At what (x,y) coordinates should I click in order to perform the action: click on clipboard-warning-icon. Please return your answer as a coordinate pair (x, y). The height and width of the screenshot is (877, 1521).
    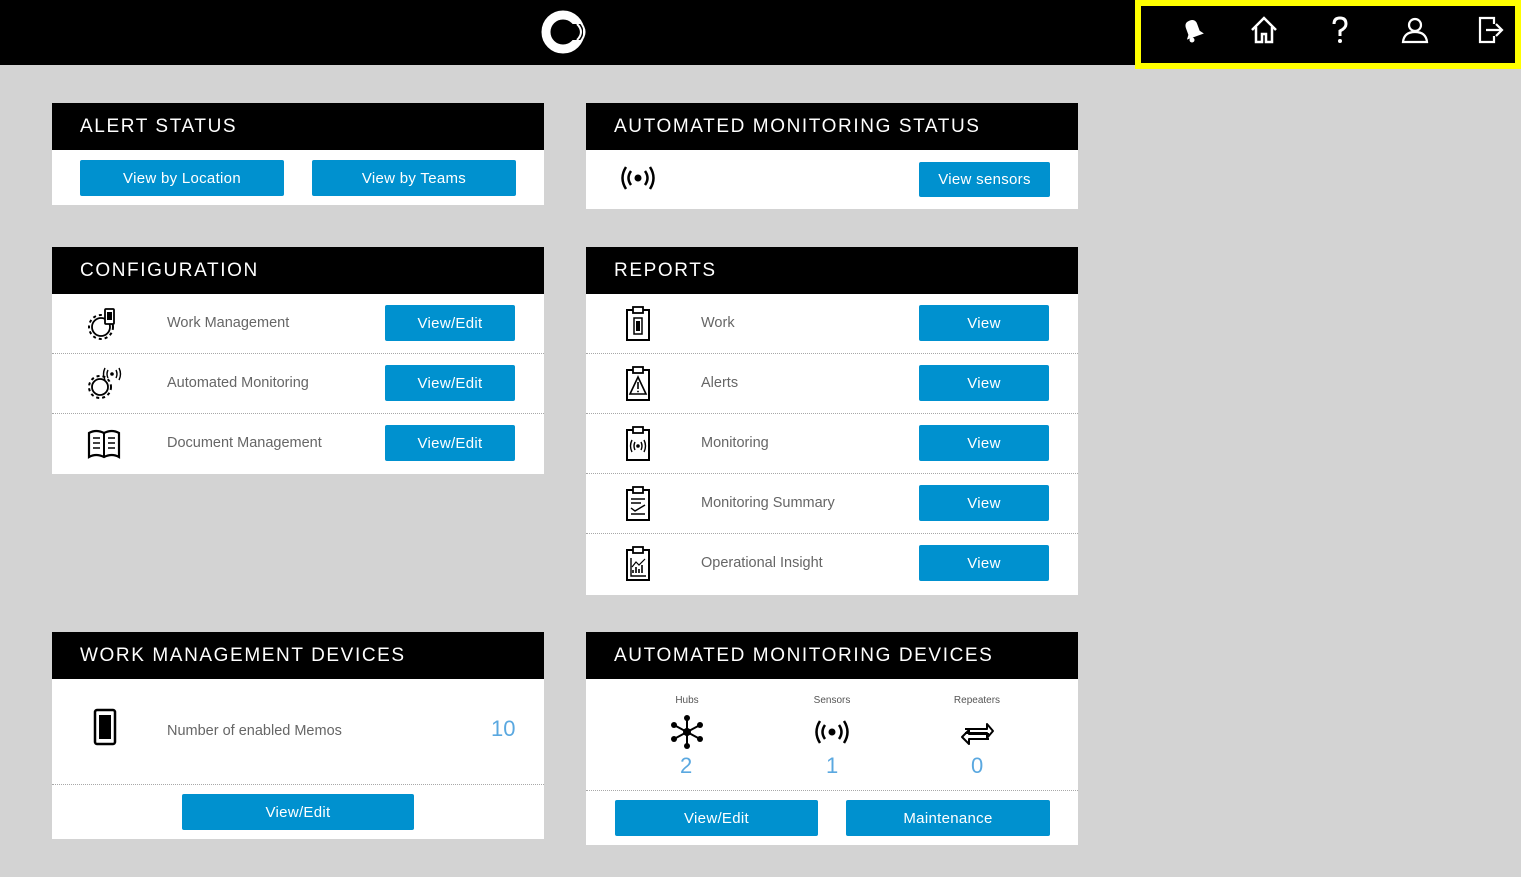
    Looking at the image, I should click on (638, 384).